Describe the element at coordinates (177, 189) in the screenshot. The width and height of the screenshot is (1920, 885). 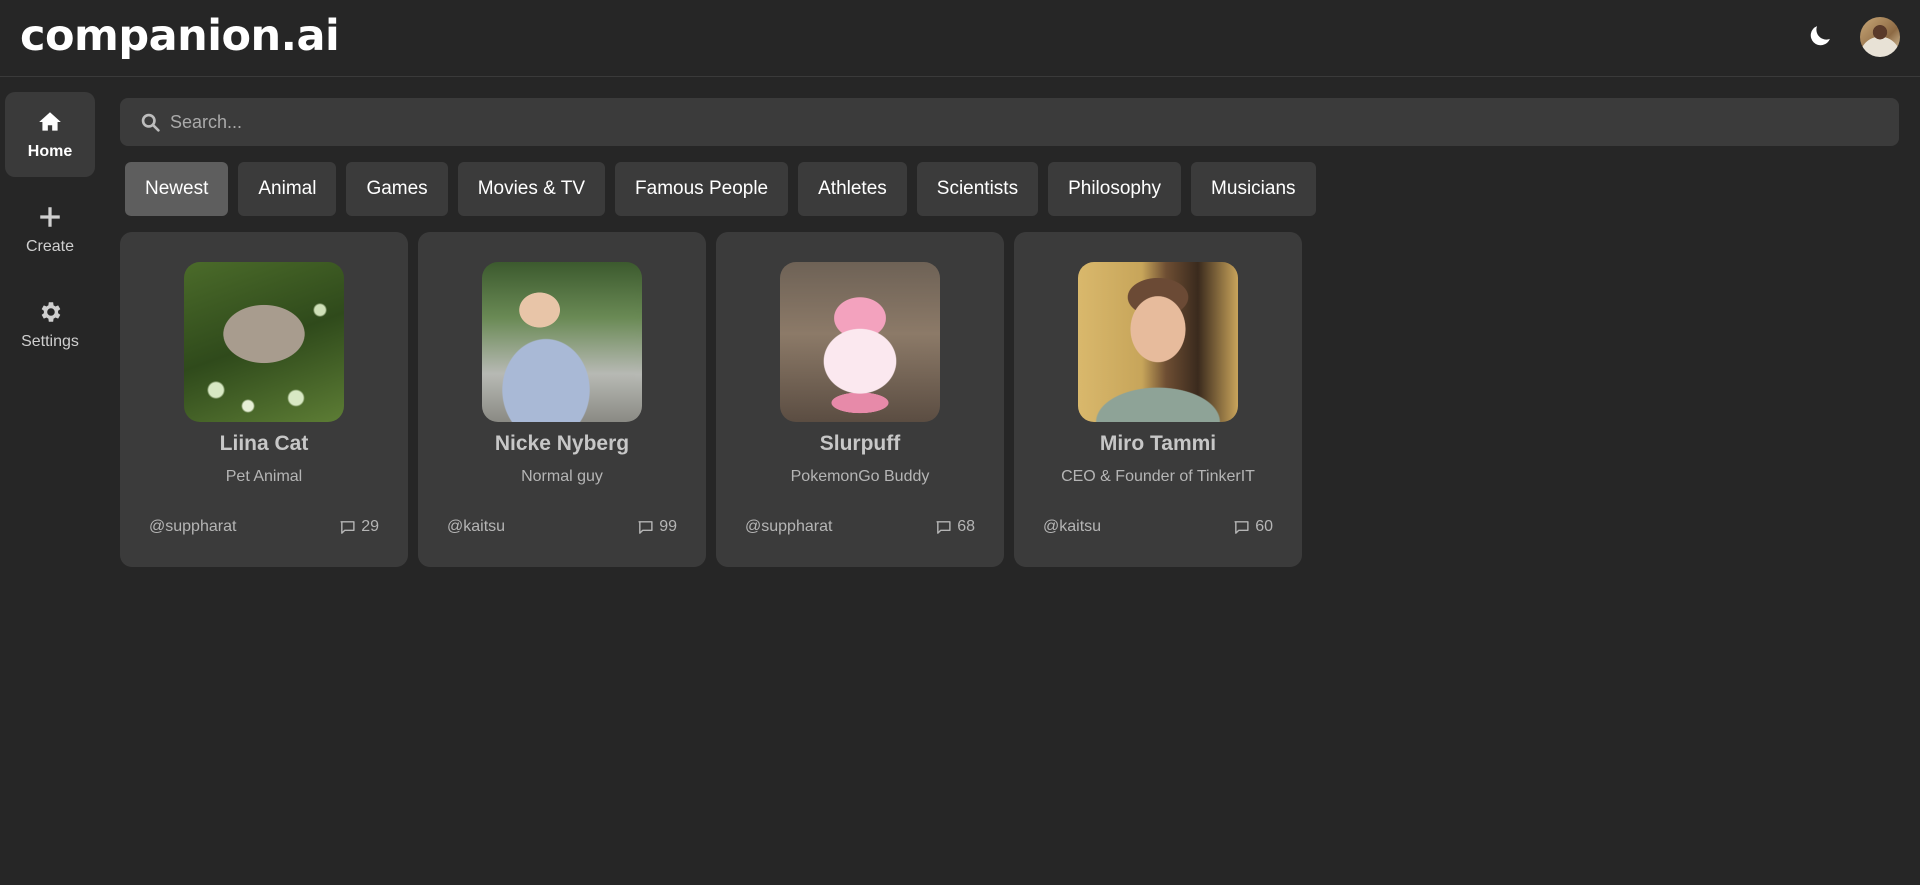
I see `category-chip-newest: Newest` at that location.